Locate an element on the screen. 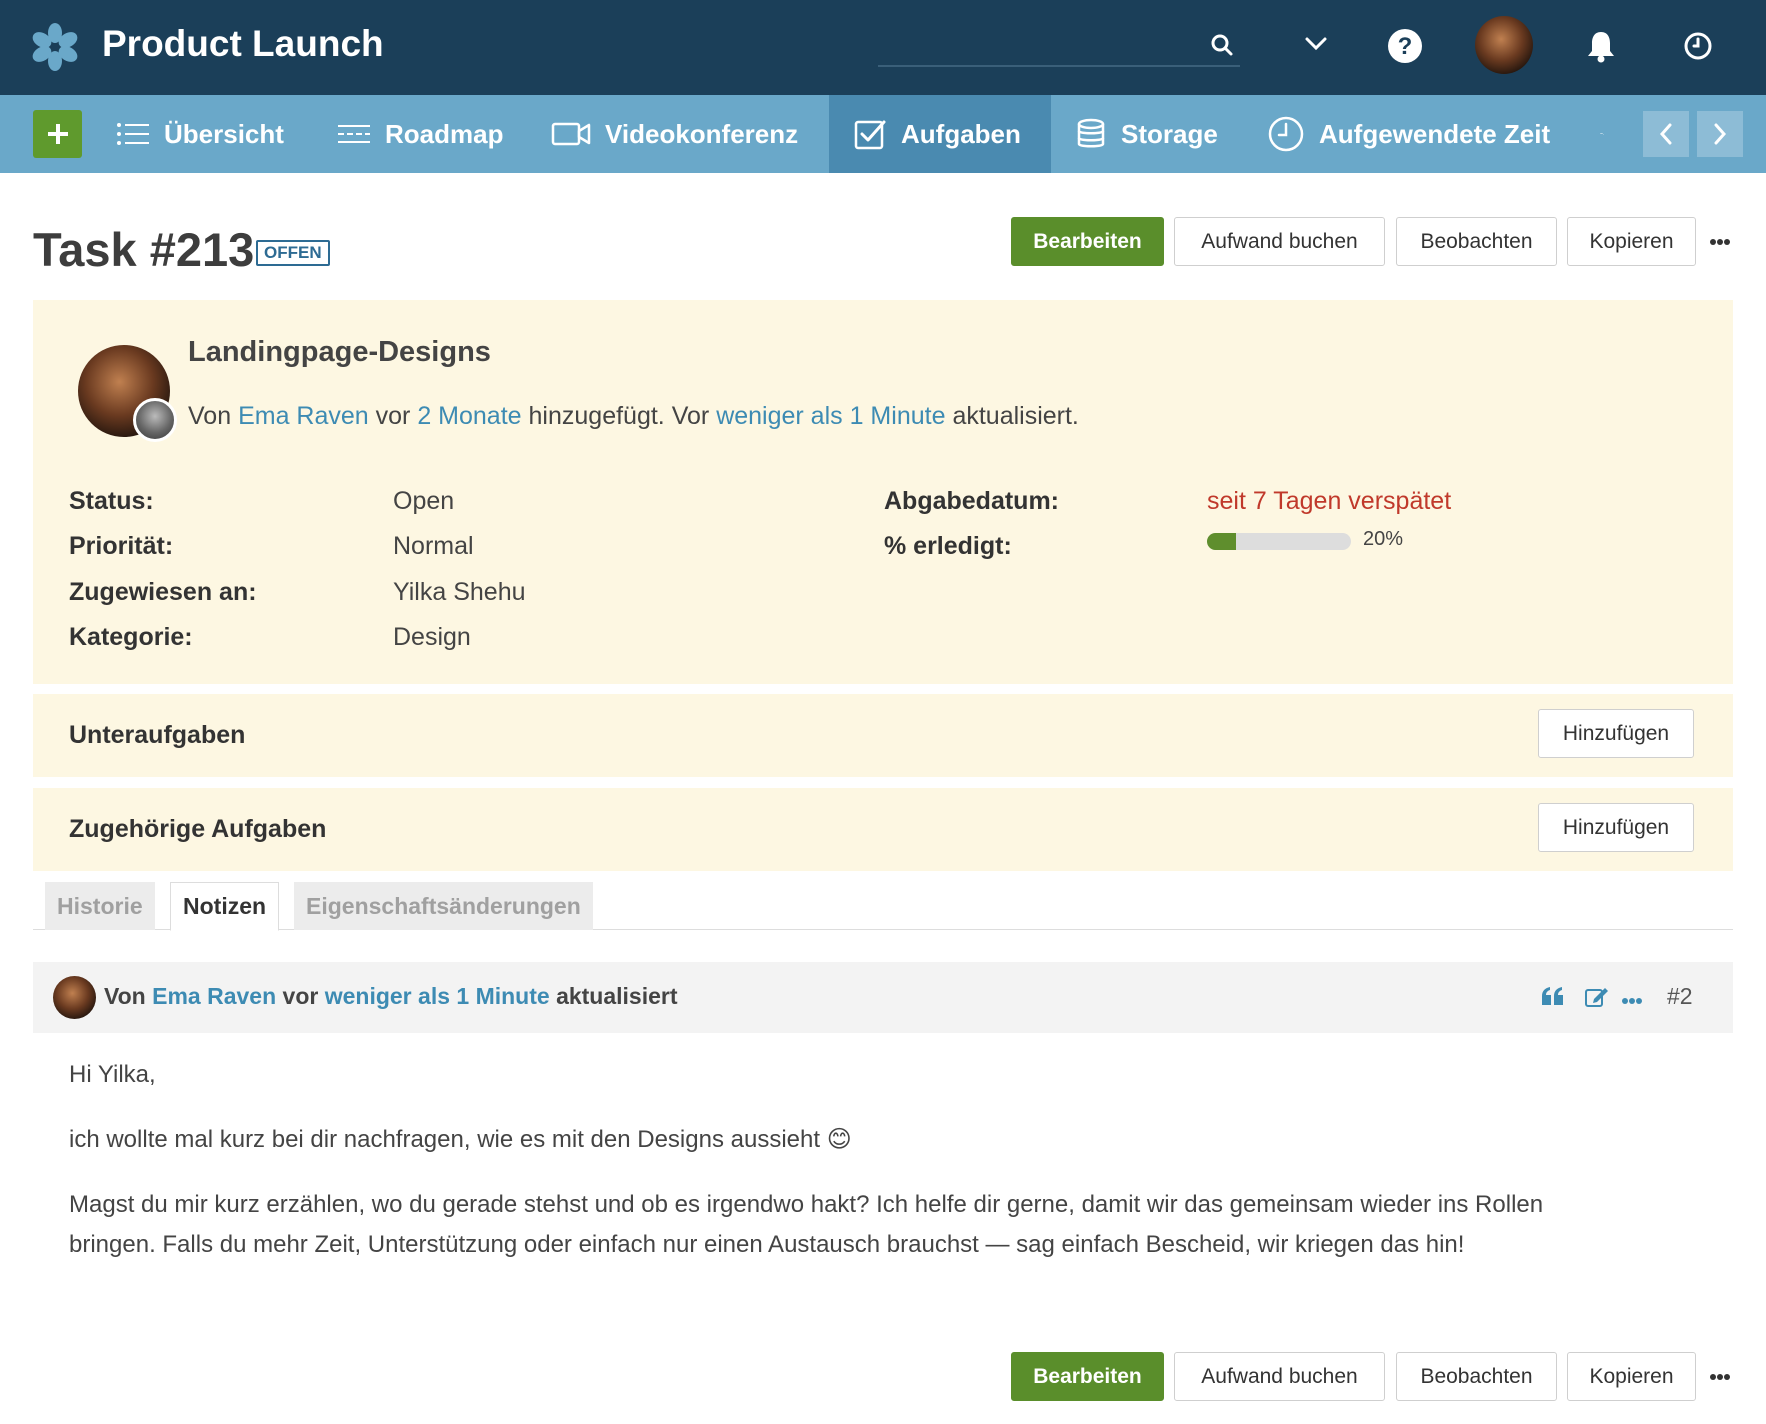  nav-scroll-right-button is located at coordinates (1720, 134).